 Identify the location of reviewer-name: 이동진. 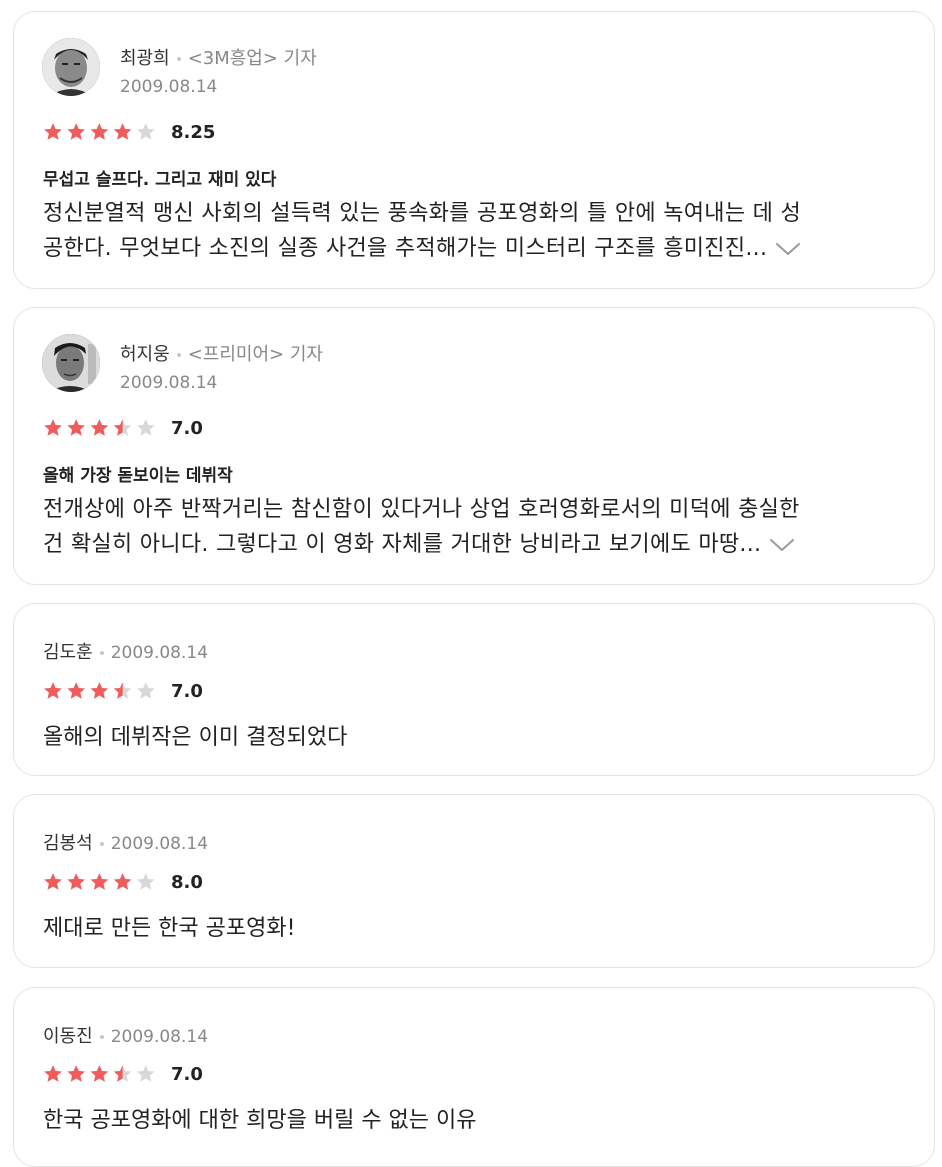
(68, 1036).